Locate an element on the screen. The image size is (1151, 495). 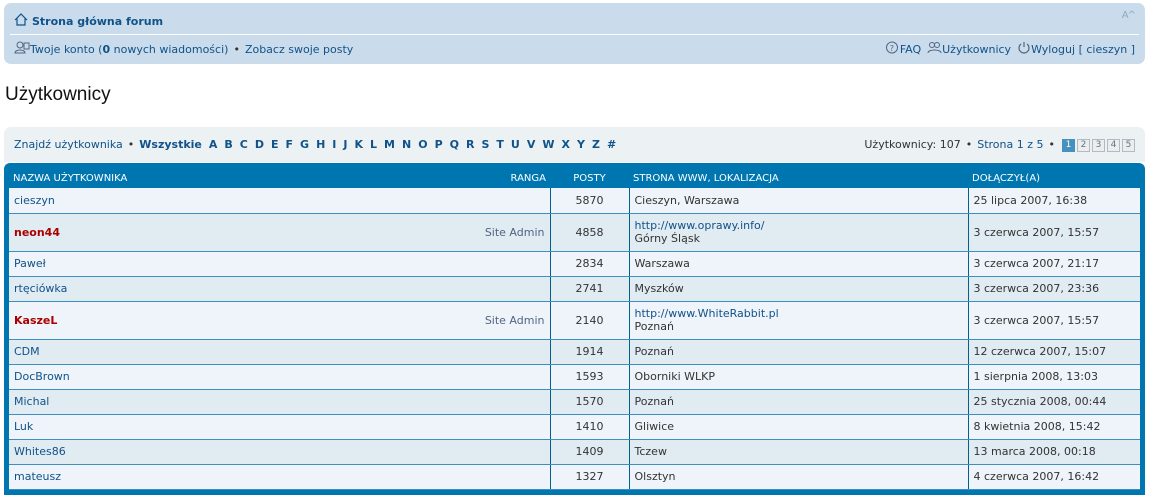
letter-link: E is located at coordinates (275, 144).